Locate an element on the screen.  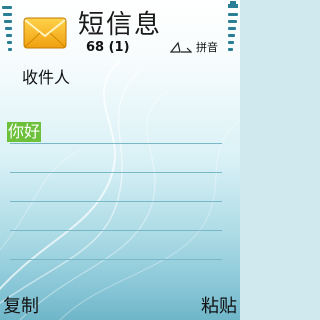
message-text: 你好 is located at coordinates (24, 132).